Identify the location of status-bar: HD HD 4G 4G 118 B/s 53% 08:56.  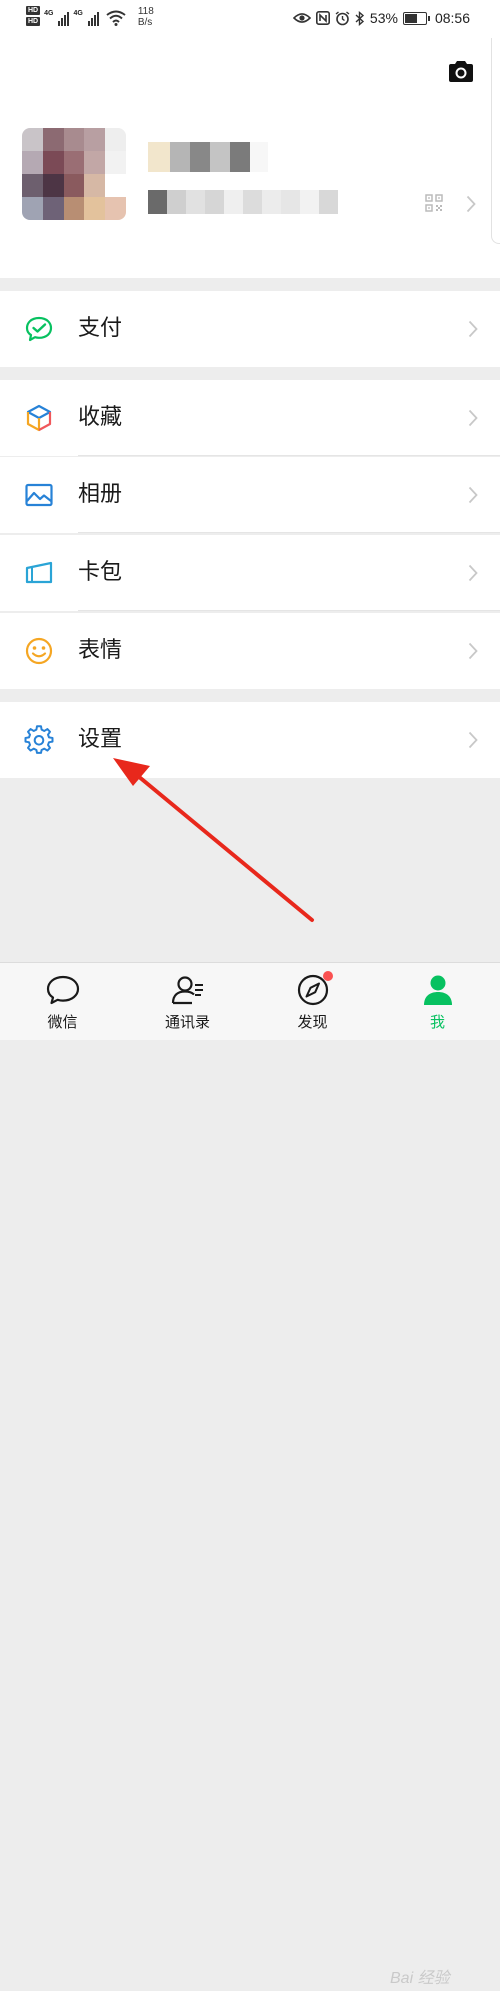
(250, 19).